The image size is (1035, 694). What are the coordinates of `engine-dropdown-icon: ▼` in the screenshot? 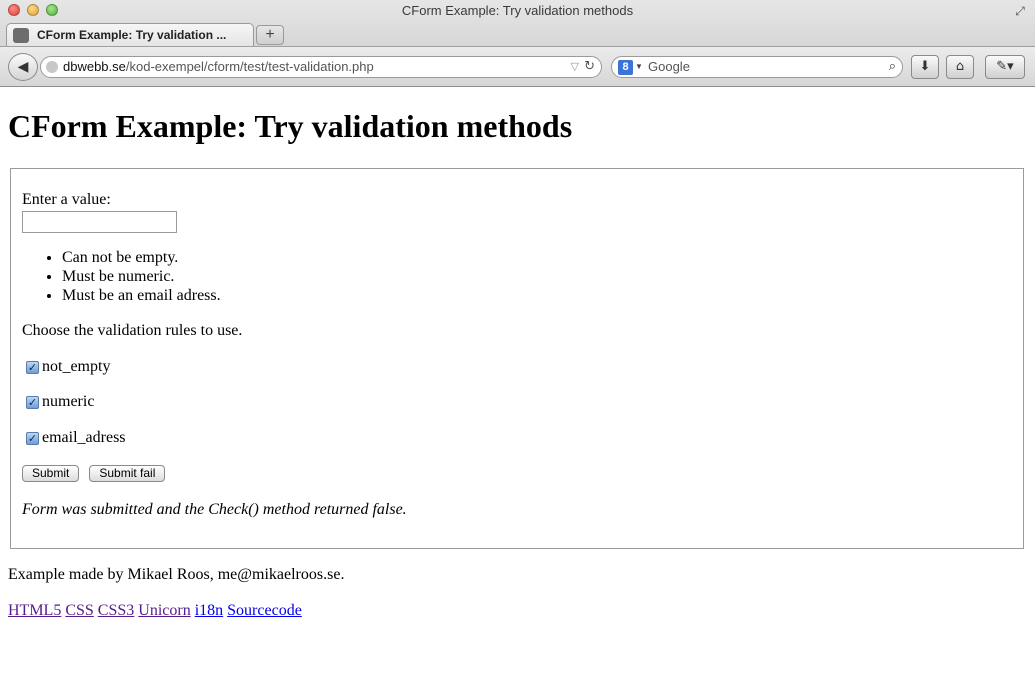 It's located at (639, 67).